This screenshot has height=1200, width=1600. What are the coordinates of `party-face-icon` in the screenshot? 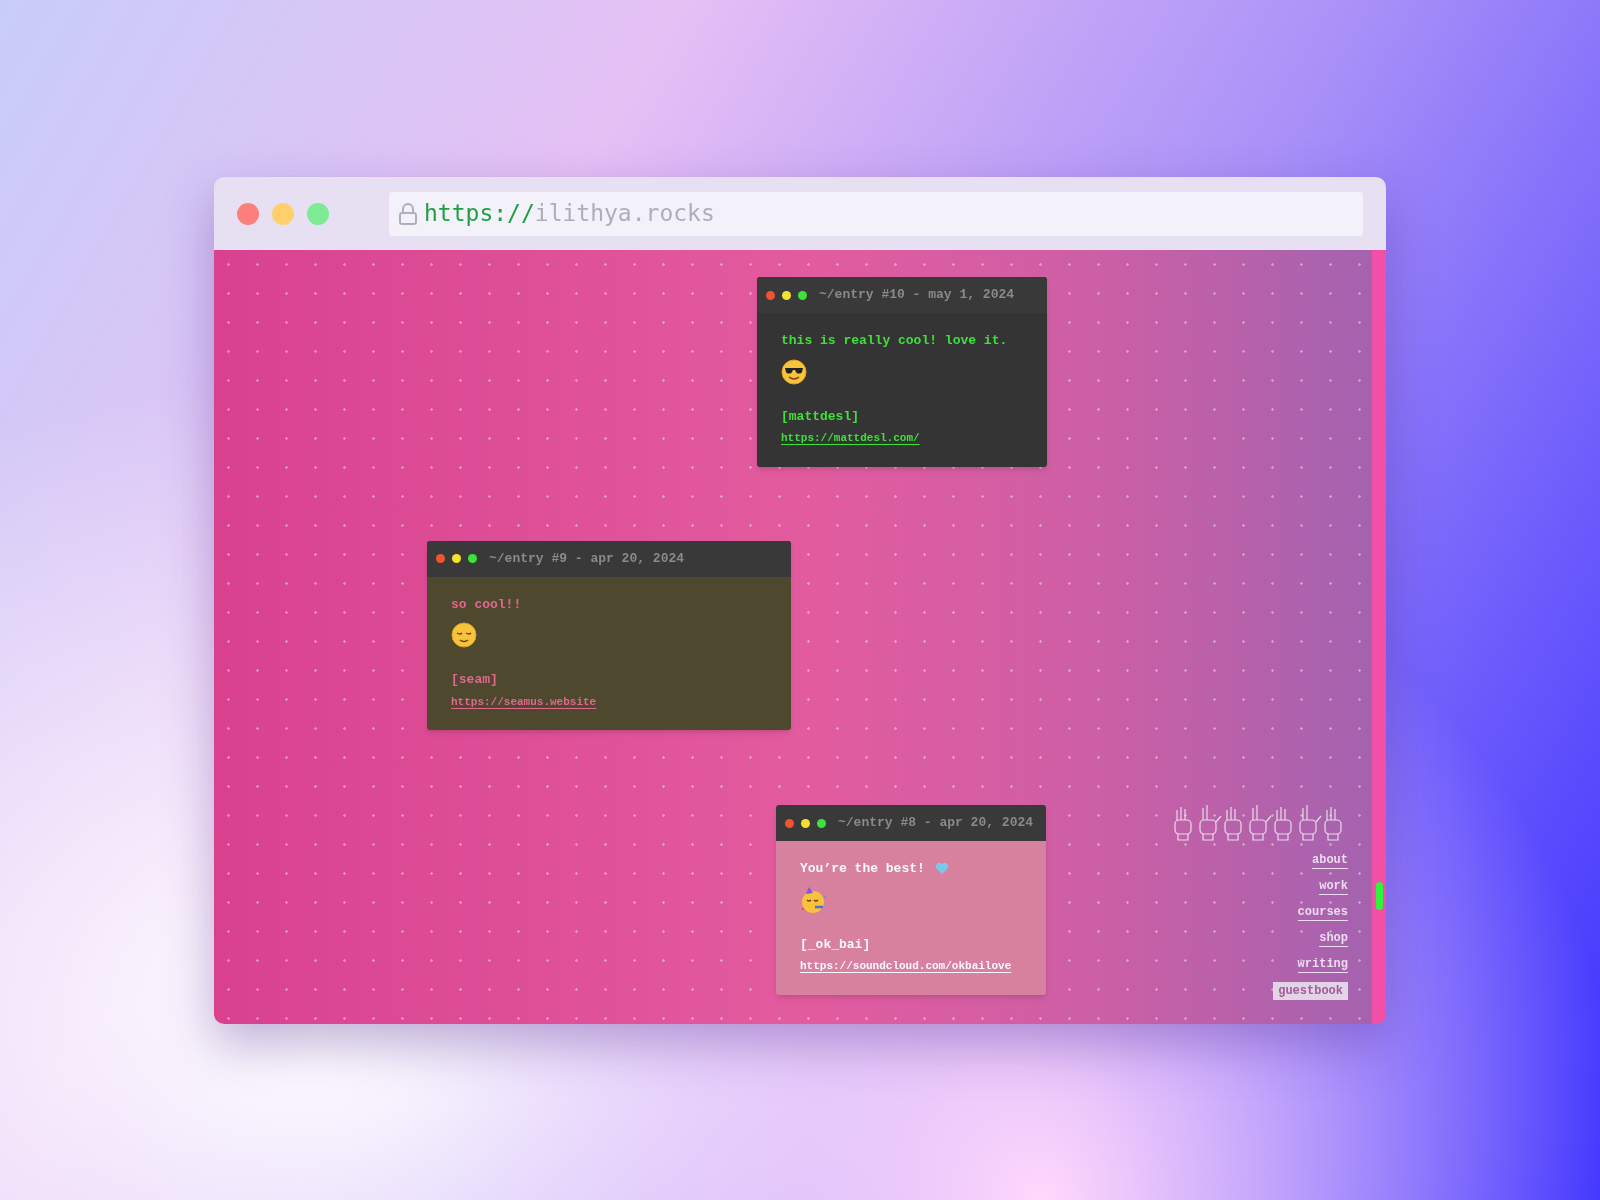 It's located at (814, 900).